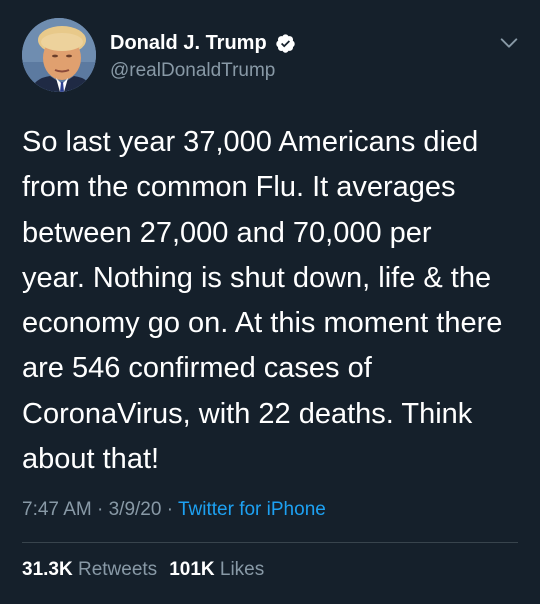 The width and height of the screenshot is (540, 604). I want to click on display-name: Donald J. Trump, so click(188, 43).